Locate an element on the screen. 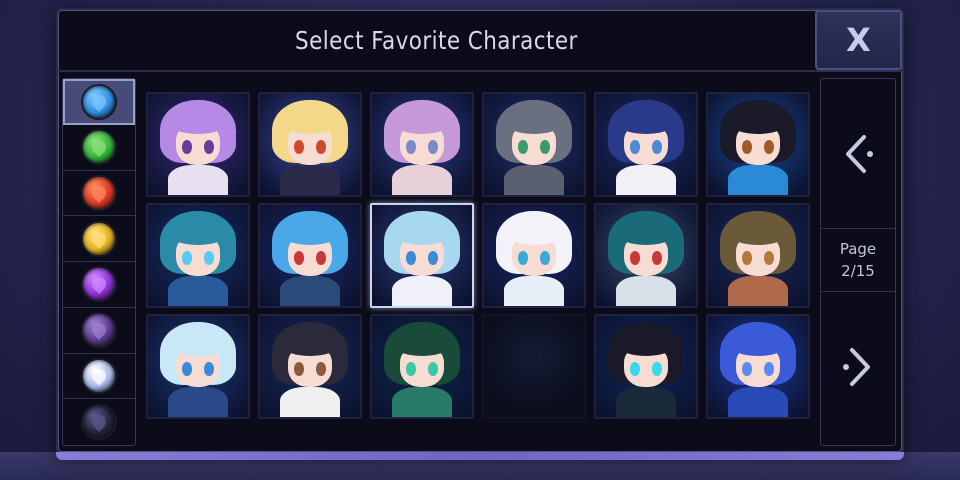 This screenshot has width=960, height=480. page-label: Page is located at coordinates (858, 249).